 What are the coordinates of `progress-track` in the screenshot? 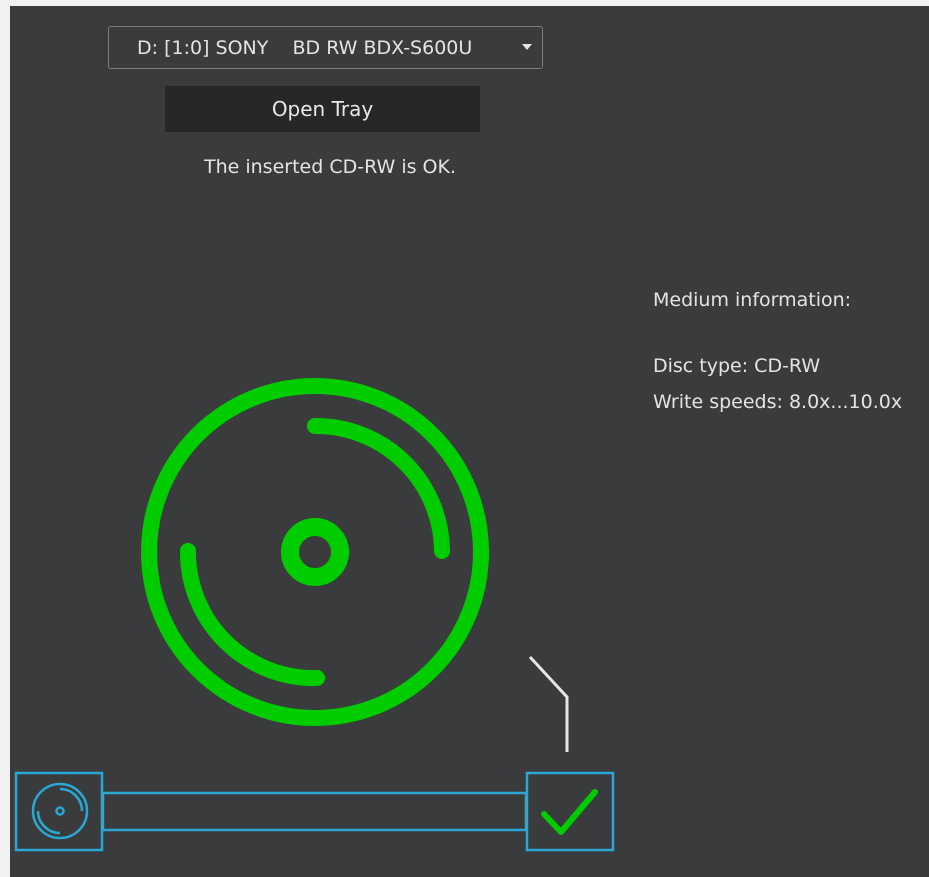 It's located at (314, 753).